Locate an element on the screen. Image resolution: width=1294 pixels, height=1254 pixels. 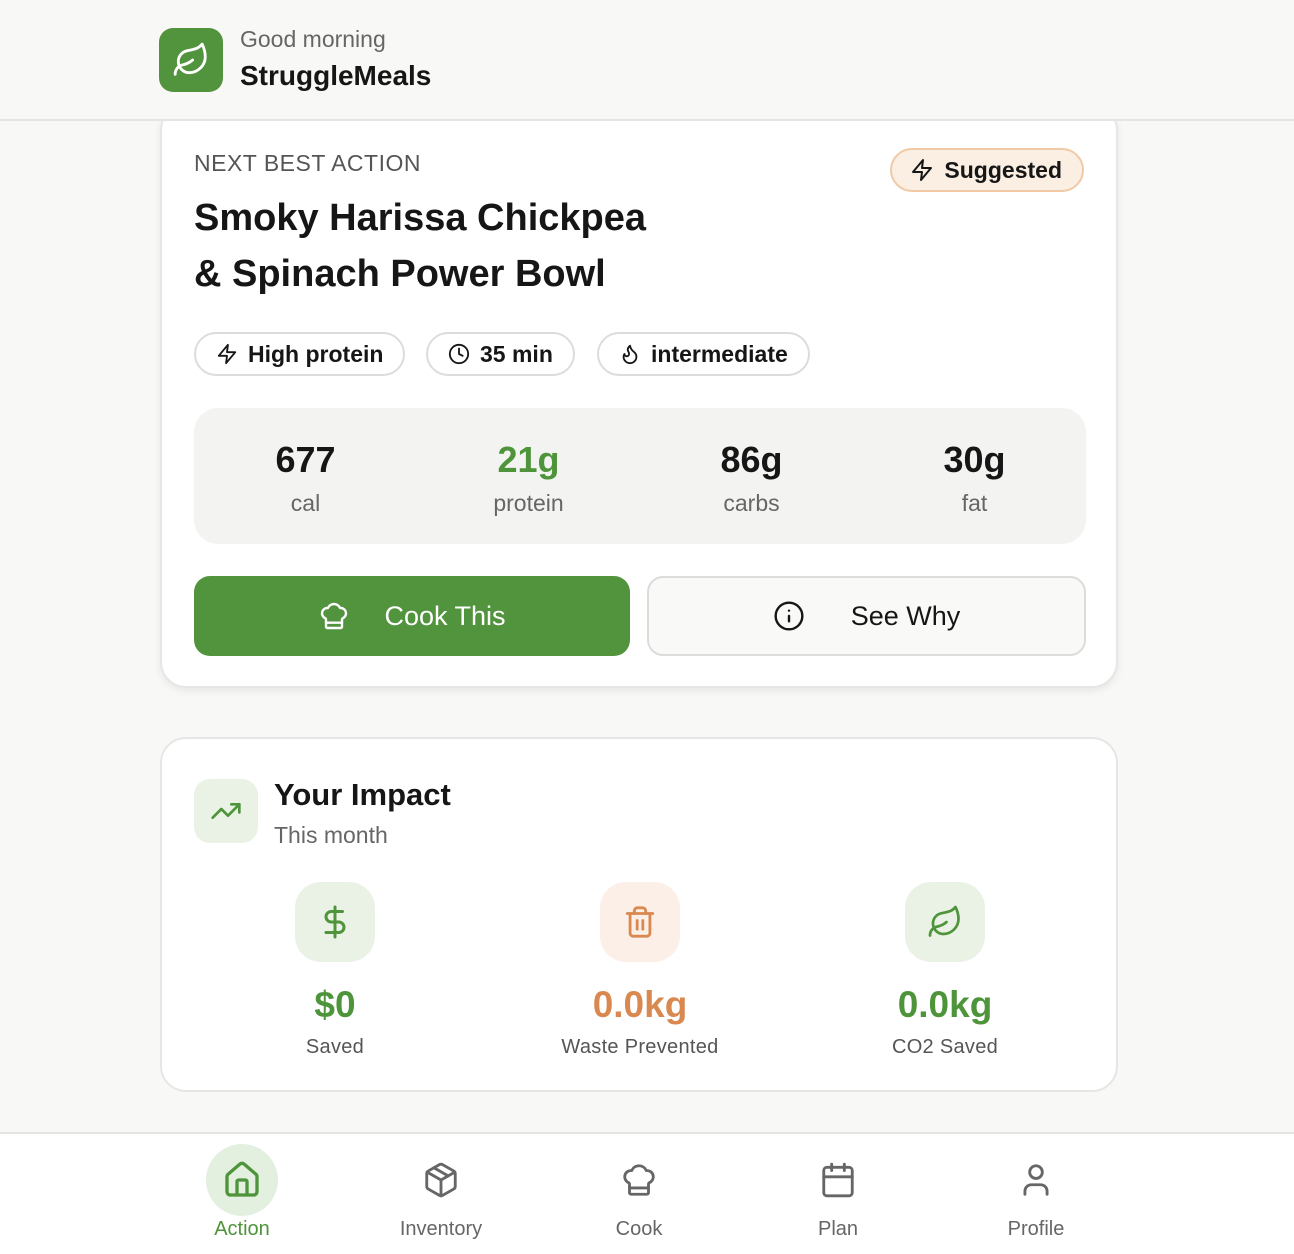
home-icon is located at coordinates (242, 1179).